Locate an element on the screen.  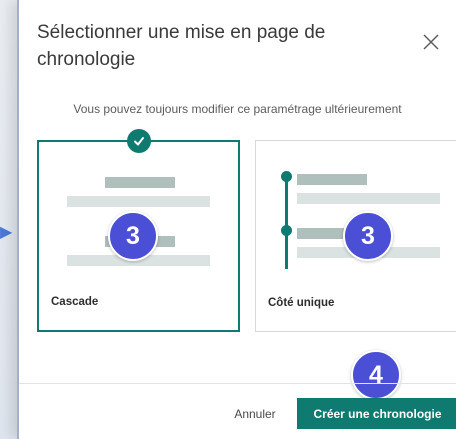
layout-label-single-side: Côté unique is located at coordinates (301, 303).